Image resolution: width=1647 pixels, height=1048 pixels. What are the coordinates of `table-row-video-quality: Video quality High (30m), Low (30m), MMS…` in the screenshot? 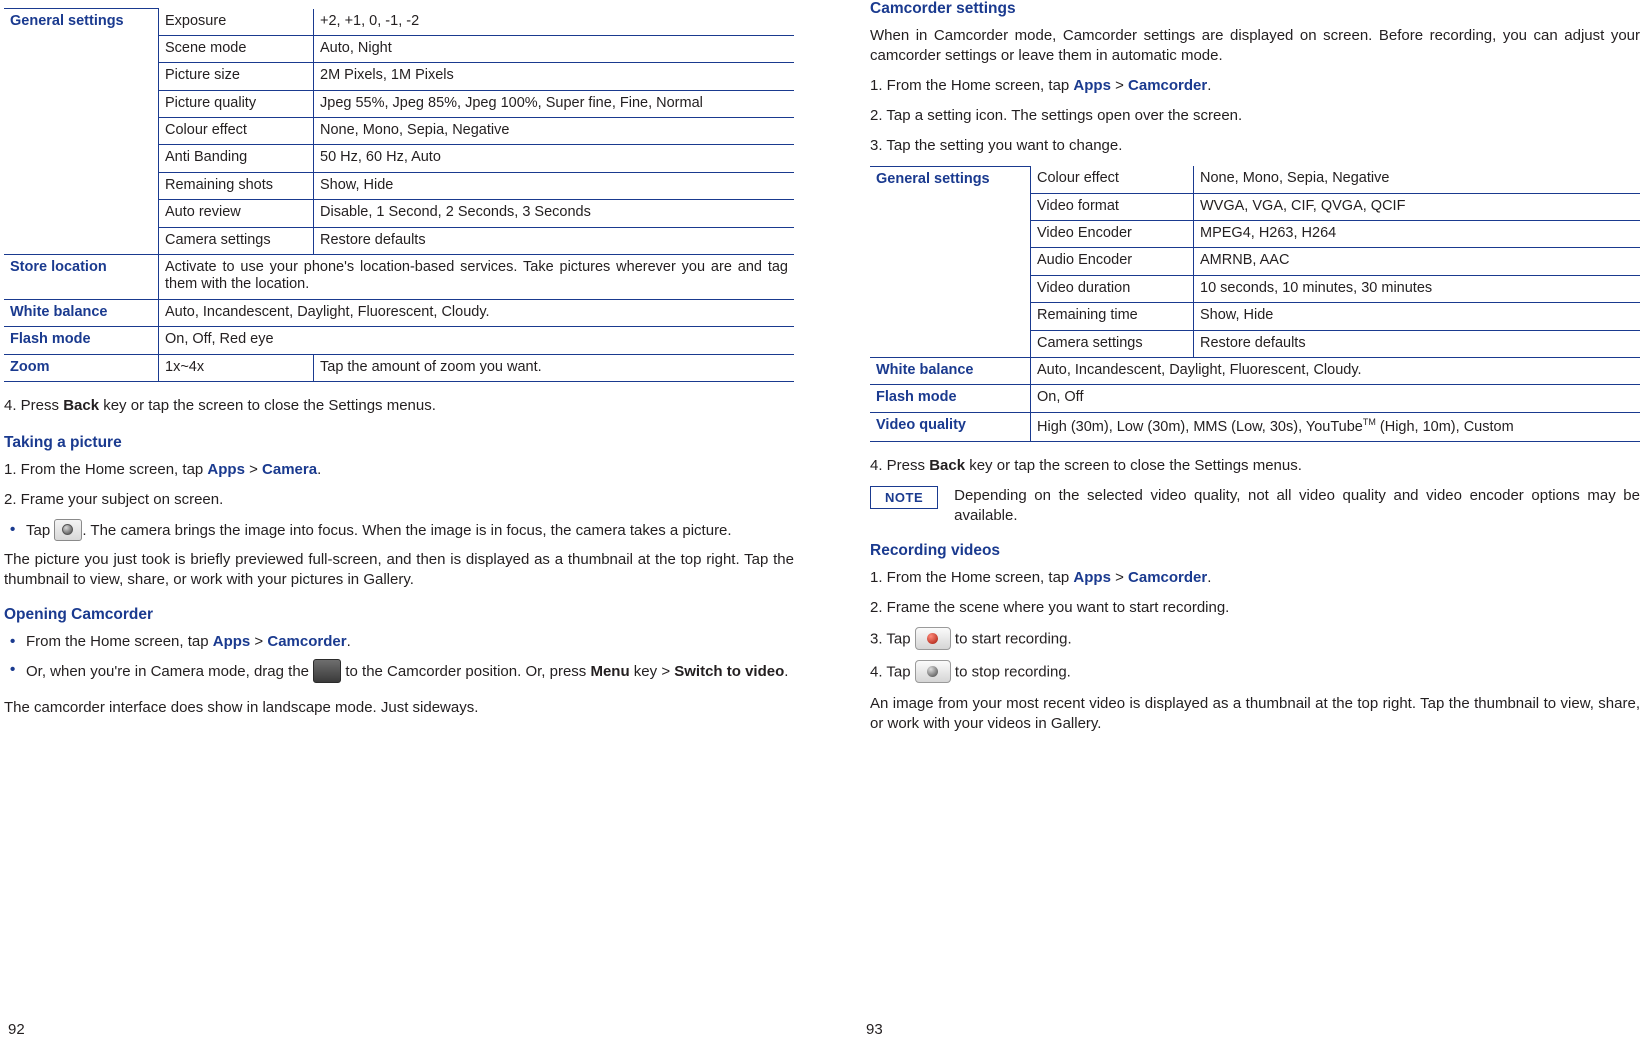 It's located at (1255, 426).